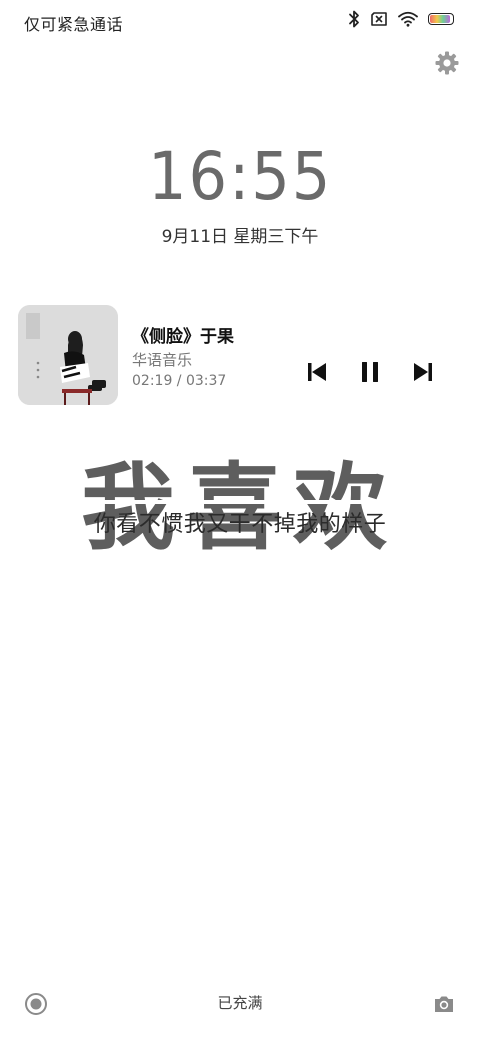  I want to click on camera-icon, so click(444, 1004).